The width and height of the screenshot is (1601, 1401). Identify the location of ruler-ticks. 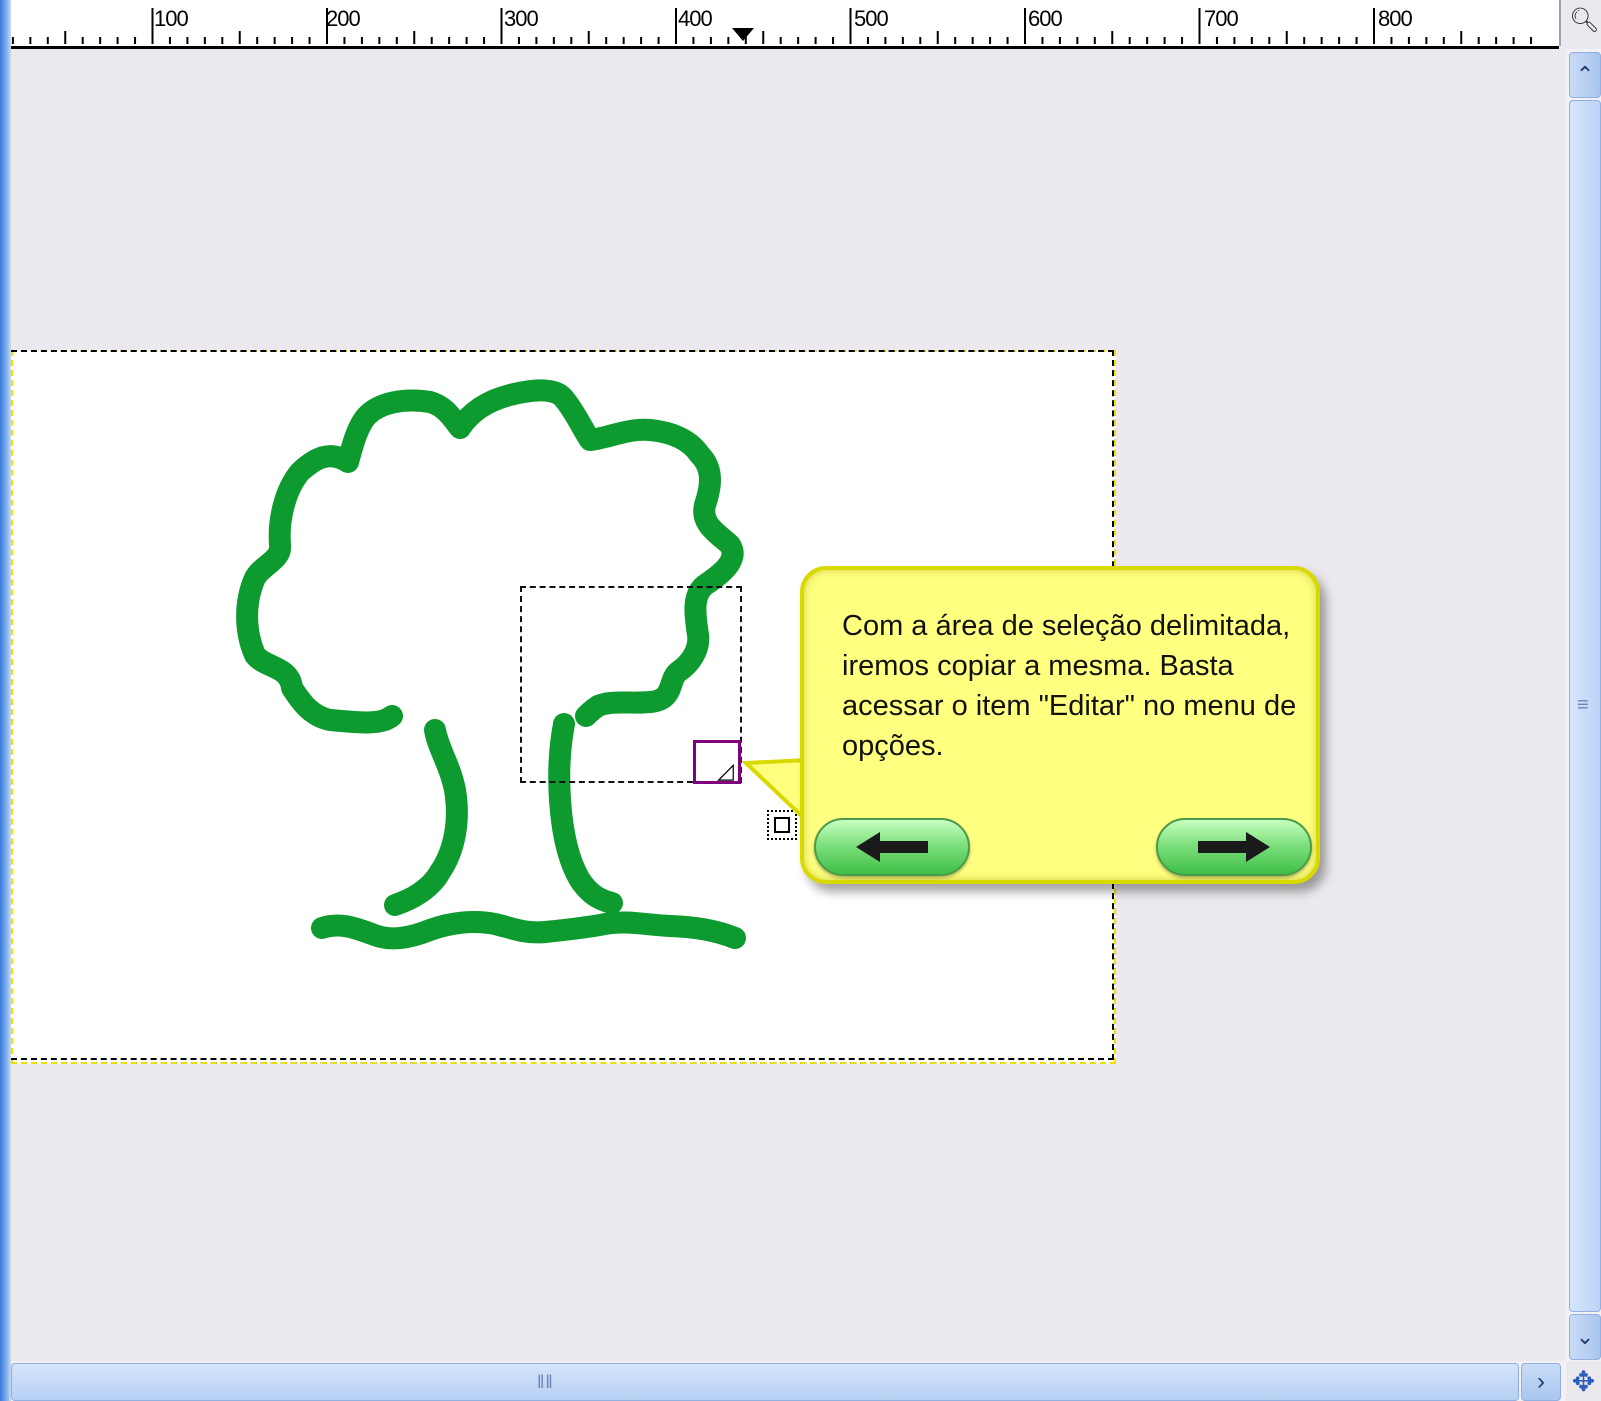
(772, 26).